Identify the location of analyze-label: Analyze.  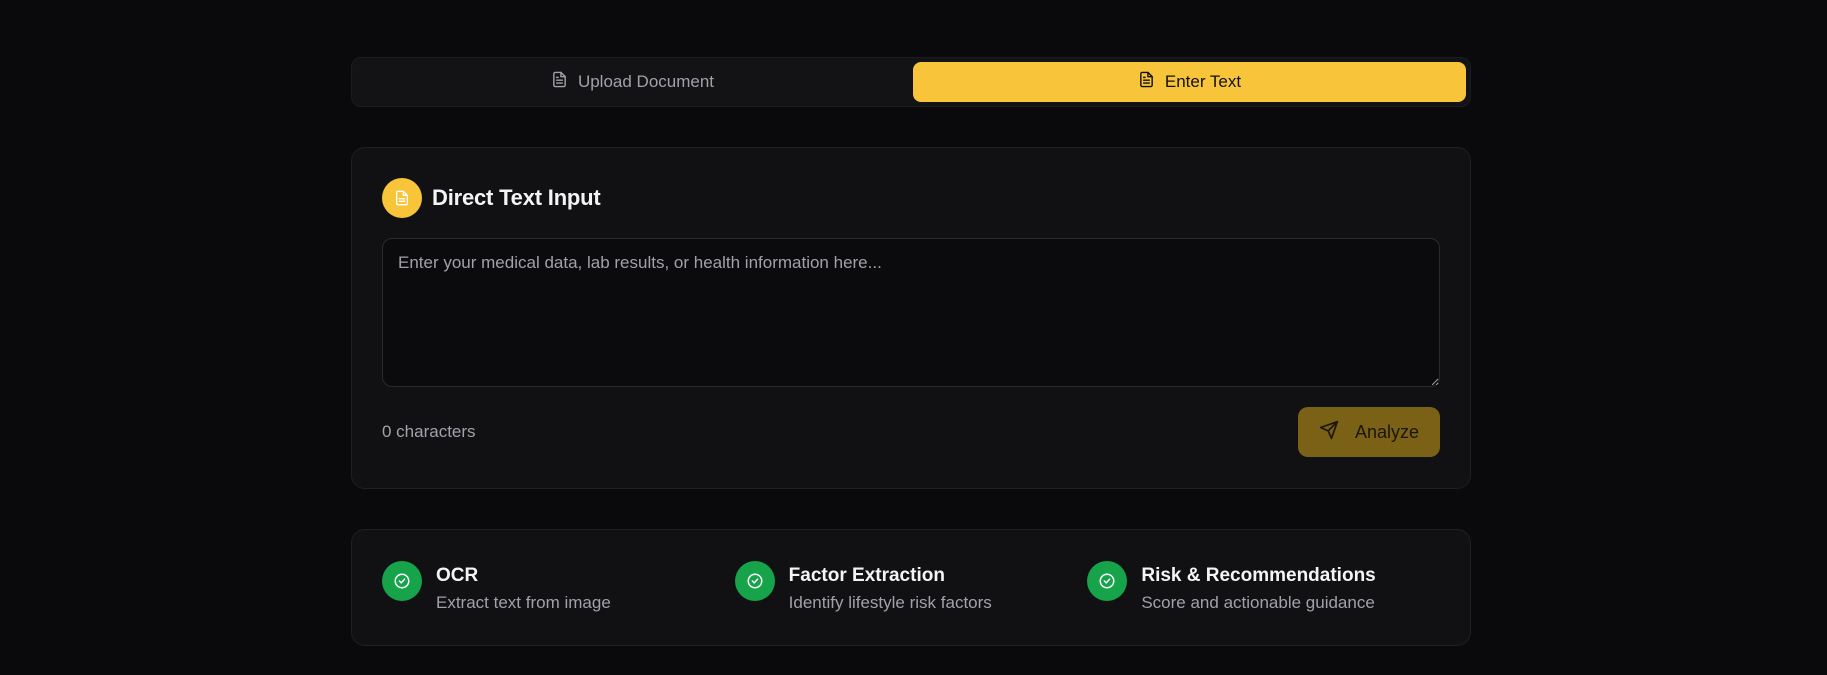
(1387, 431).